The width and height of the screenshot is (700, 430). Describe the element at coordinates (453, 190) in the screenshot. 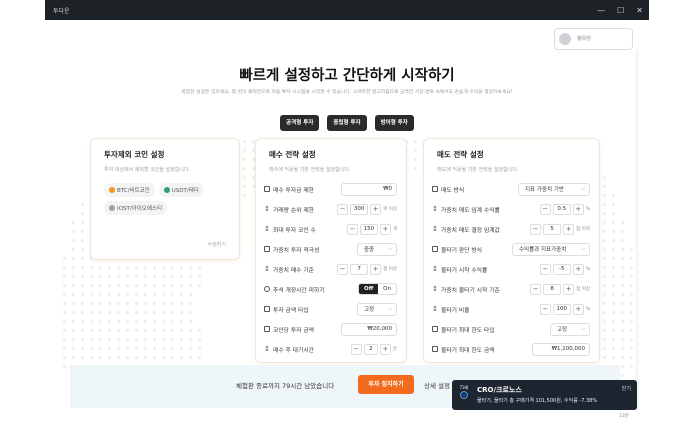

I see `row-label: 매도 방식` at that location.